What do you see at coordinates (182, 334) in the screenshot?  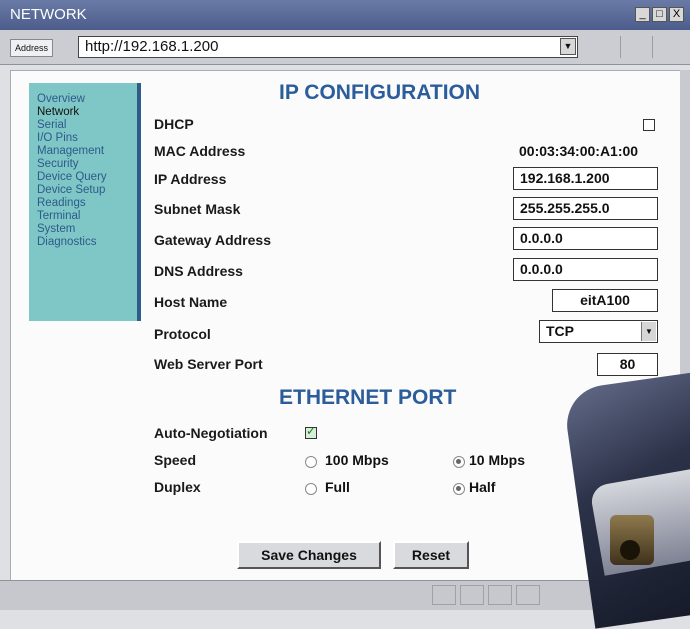 I see `protocol-label: Protocol` at bounding box center [182, 334].